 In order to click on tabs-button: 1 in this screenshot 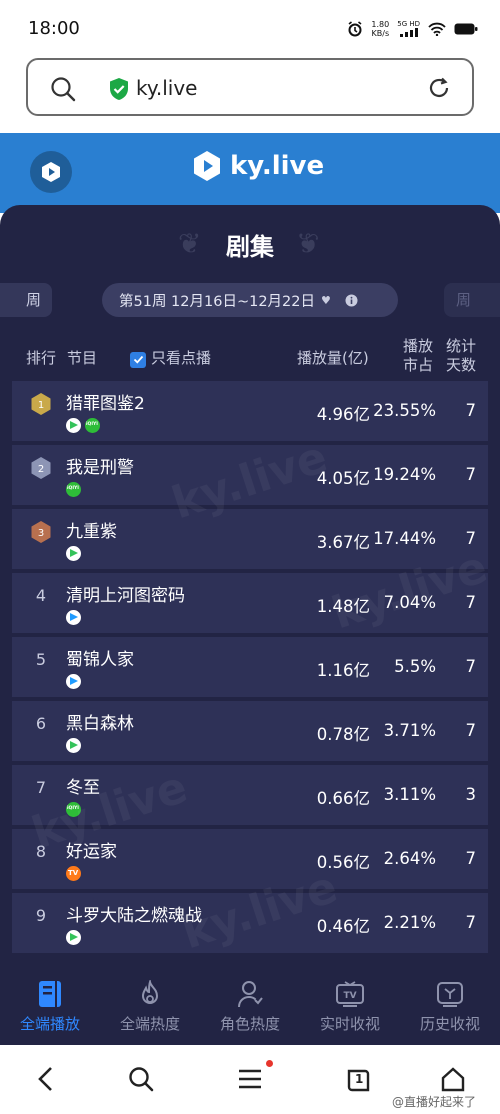, I will do `click(359, 1079)`.